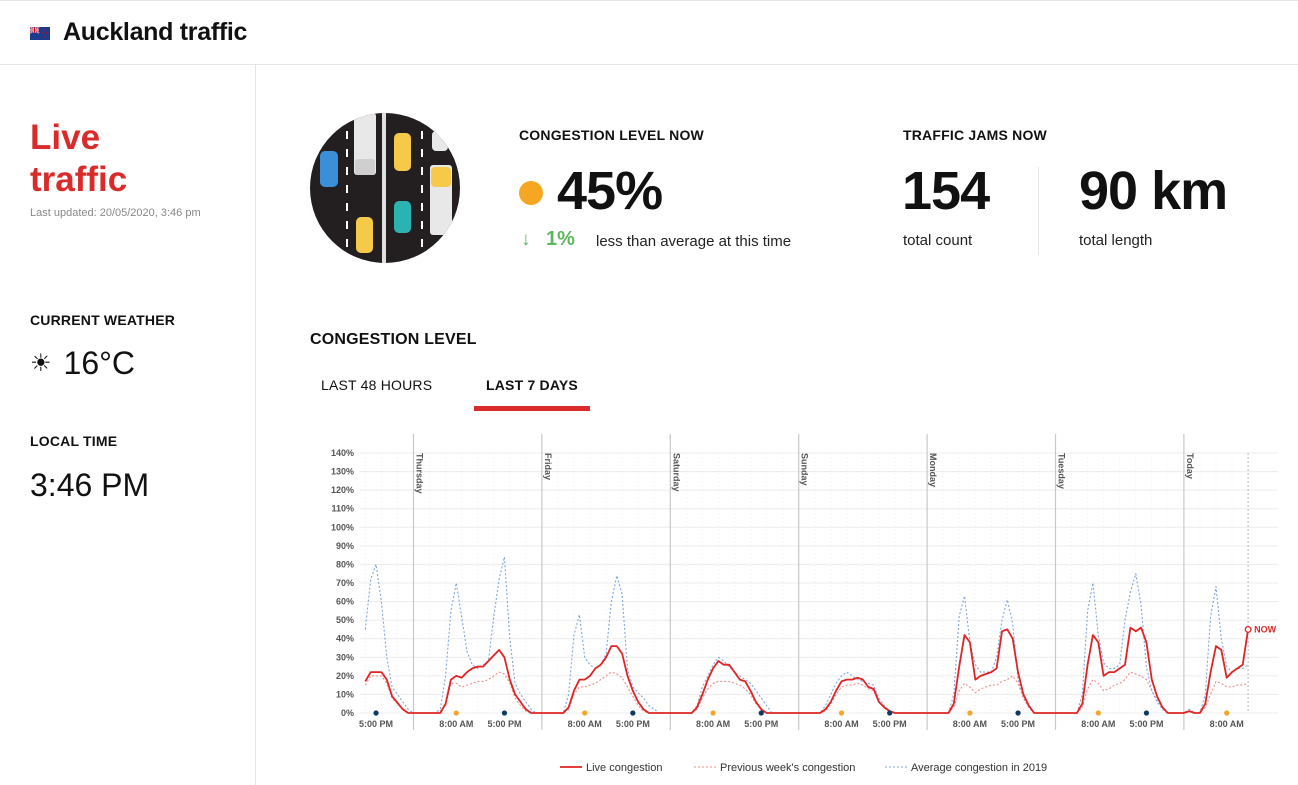  Describe the element at coordinates (610, 191) in the screenshot. I see `congestion-value: 45%` at that location.